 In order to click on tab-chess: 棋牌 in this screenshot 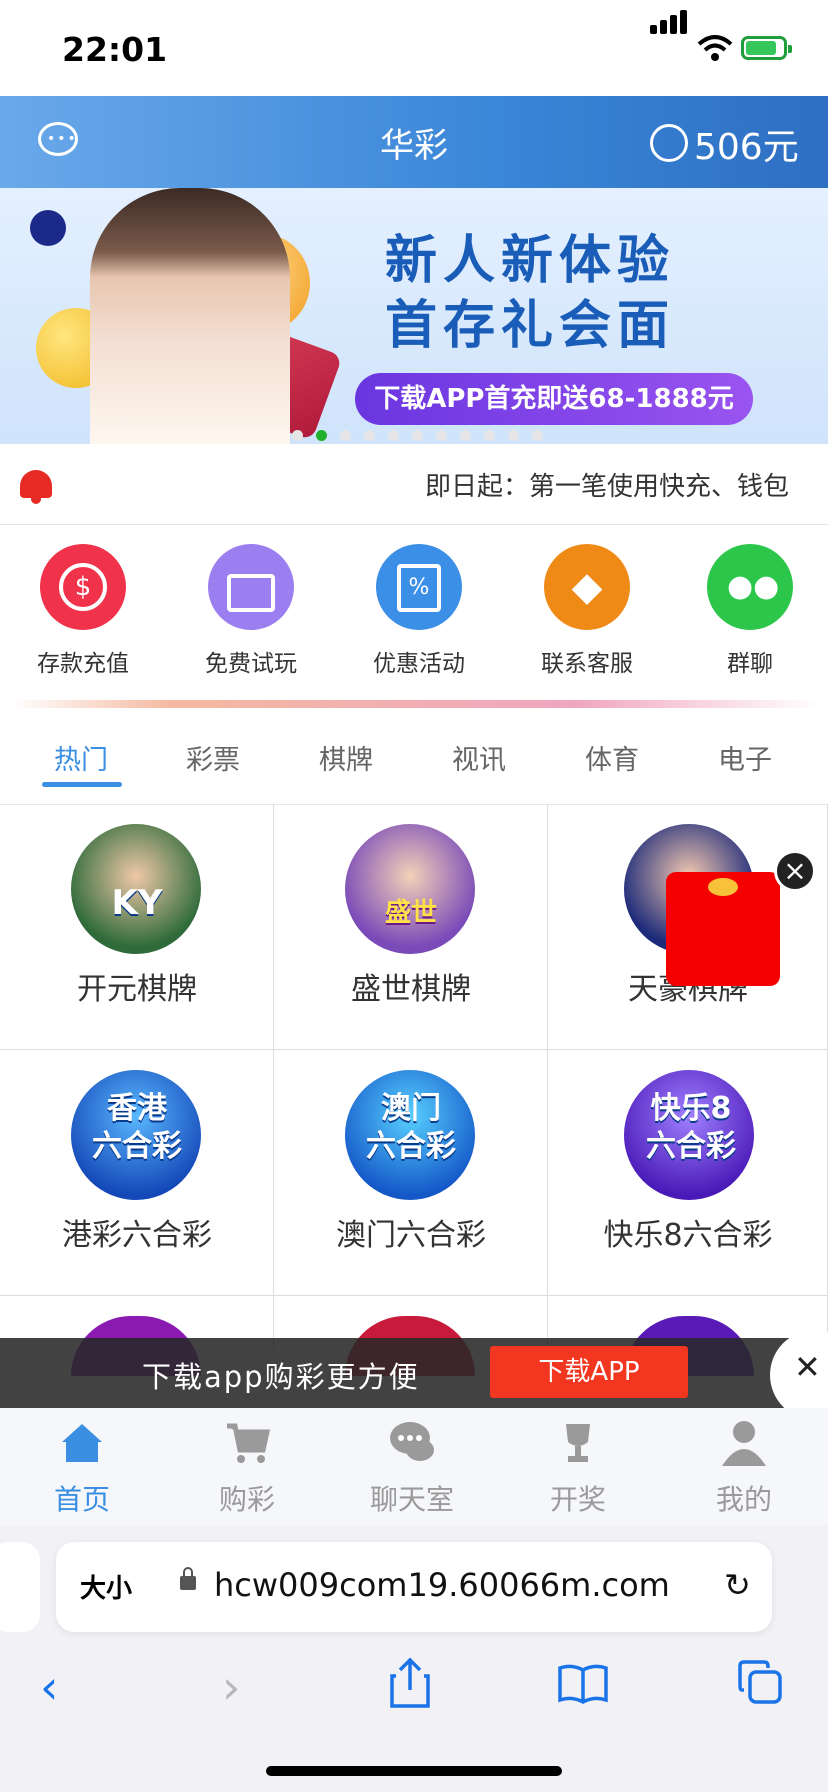, I will do `click(346, 757)`.